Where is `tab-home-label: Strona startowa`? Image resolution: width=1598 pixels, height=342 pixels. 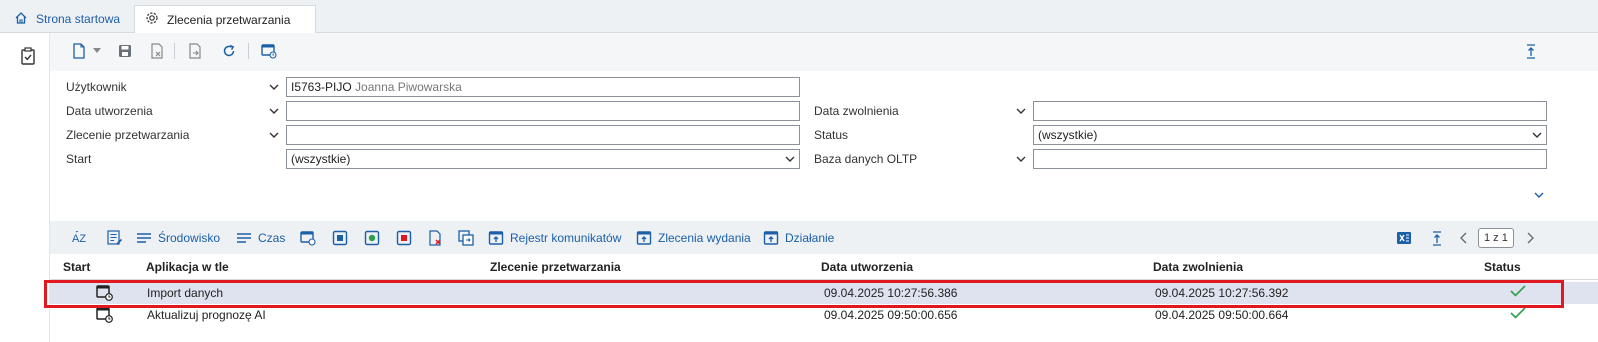
tab-home-label: Strona startowa is located at coordinates (78, 19).